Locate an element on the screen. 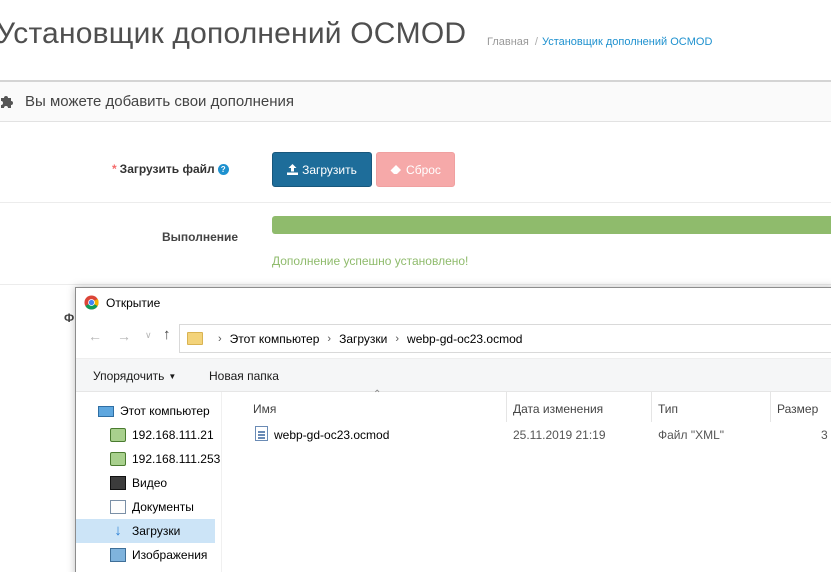 Image resolution: width=831 pixels, height=572 pixels. reset-button-label: Сброс is located at coordinates (423, 169).